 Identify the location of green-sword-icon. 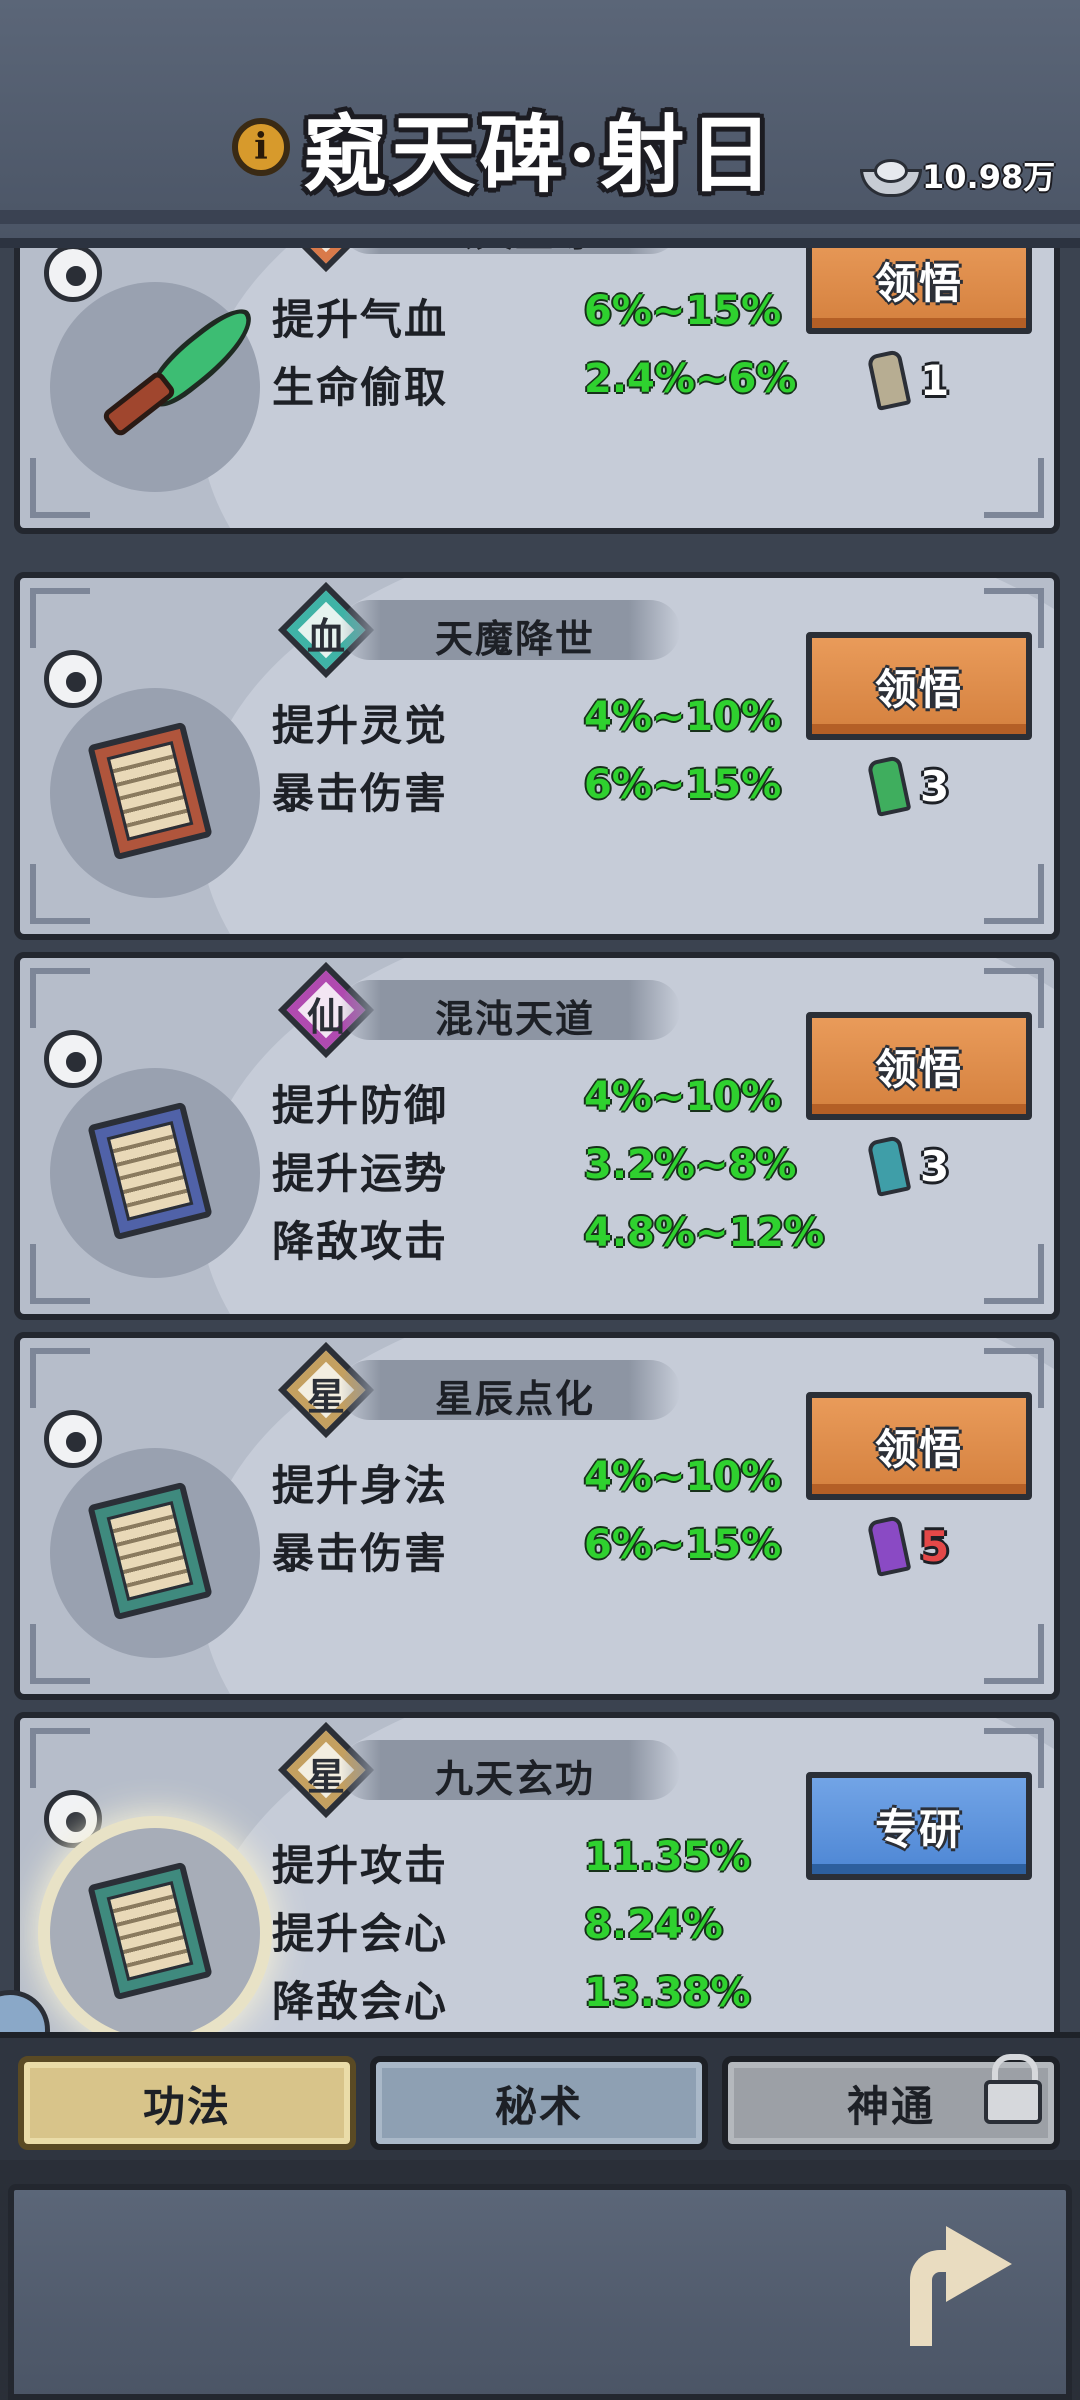
(175, 372).